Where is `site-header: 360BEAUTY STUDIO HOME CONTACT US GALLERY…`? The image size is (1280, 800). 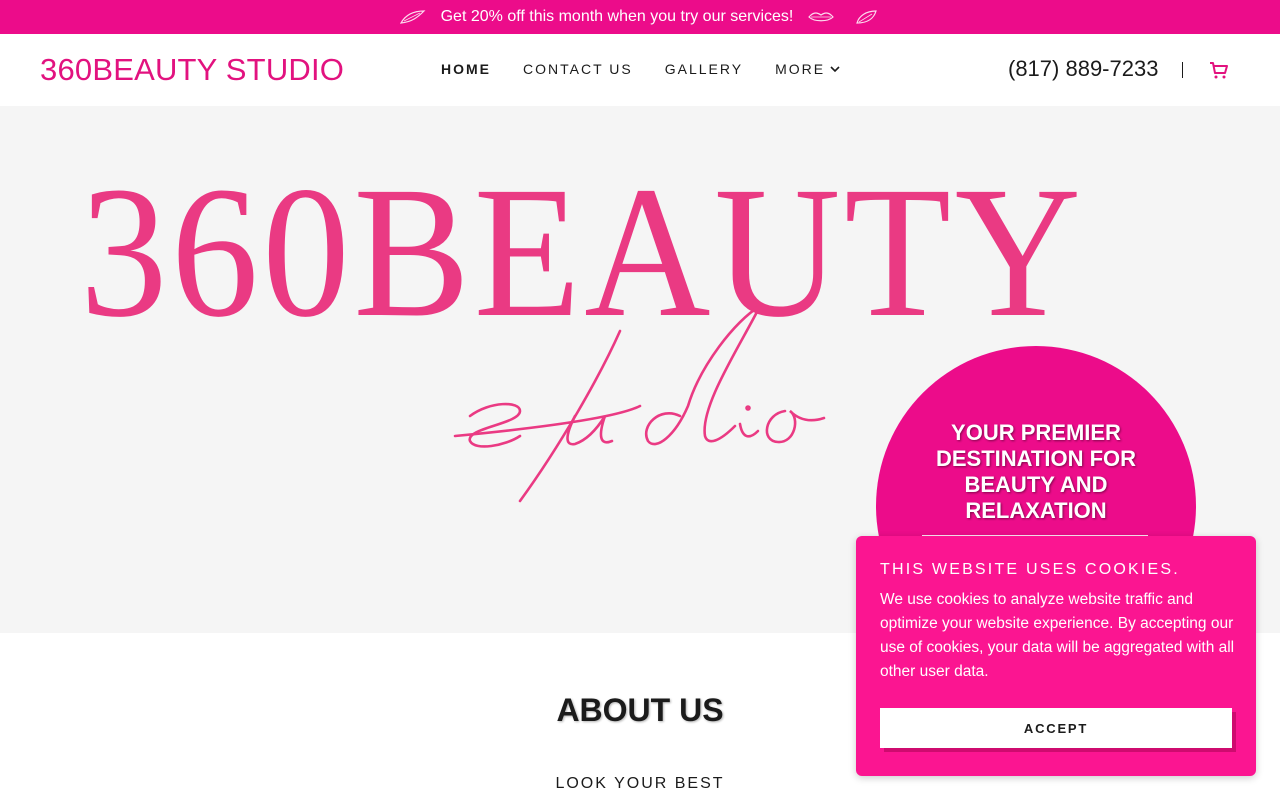 site-header: 360BEAUTY STUDIO HOME CONTACT US GALLERY… is located at coordinates (640, 70).